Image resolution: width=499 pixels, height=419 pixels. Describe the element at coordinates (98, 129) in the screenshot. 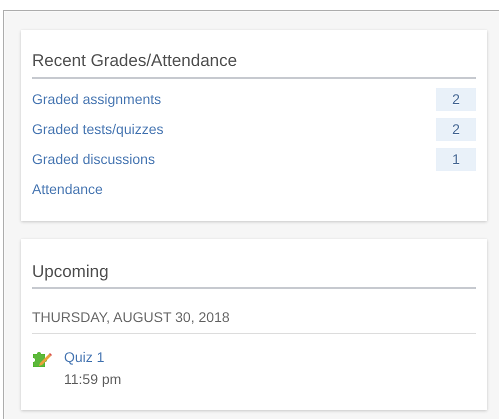

I see `grades-link: Graded tests/quizzes` at that location.